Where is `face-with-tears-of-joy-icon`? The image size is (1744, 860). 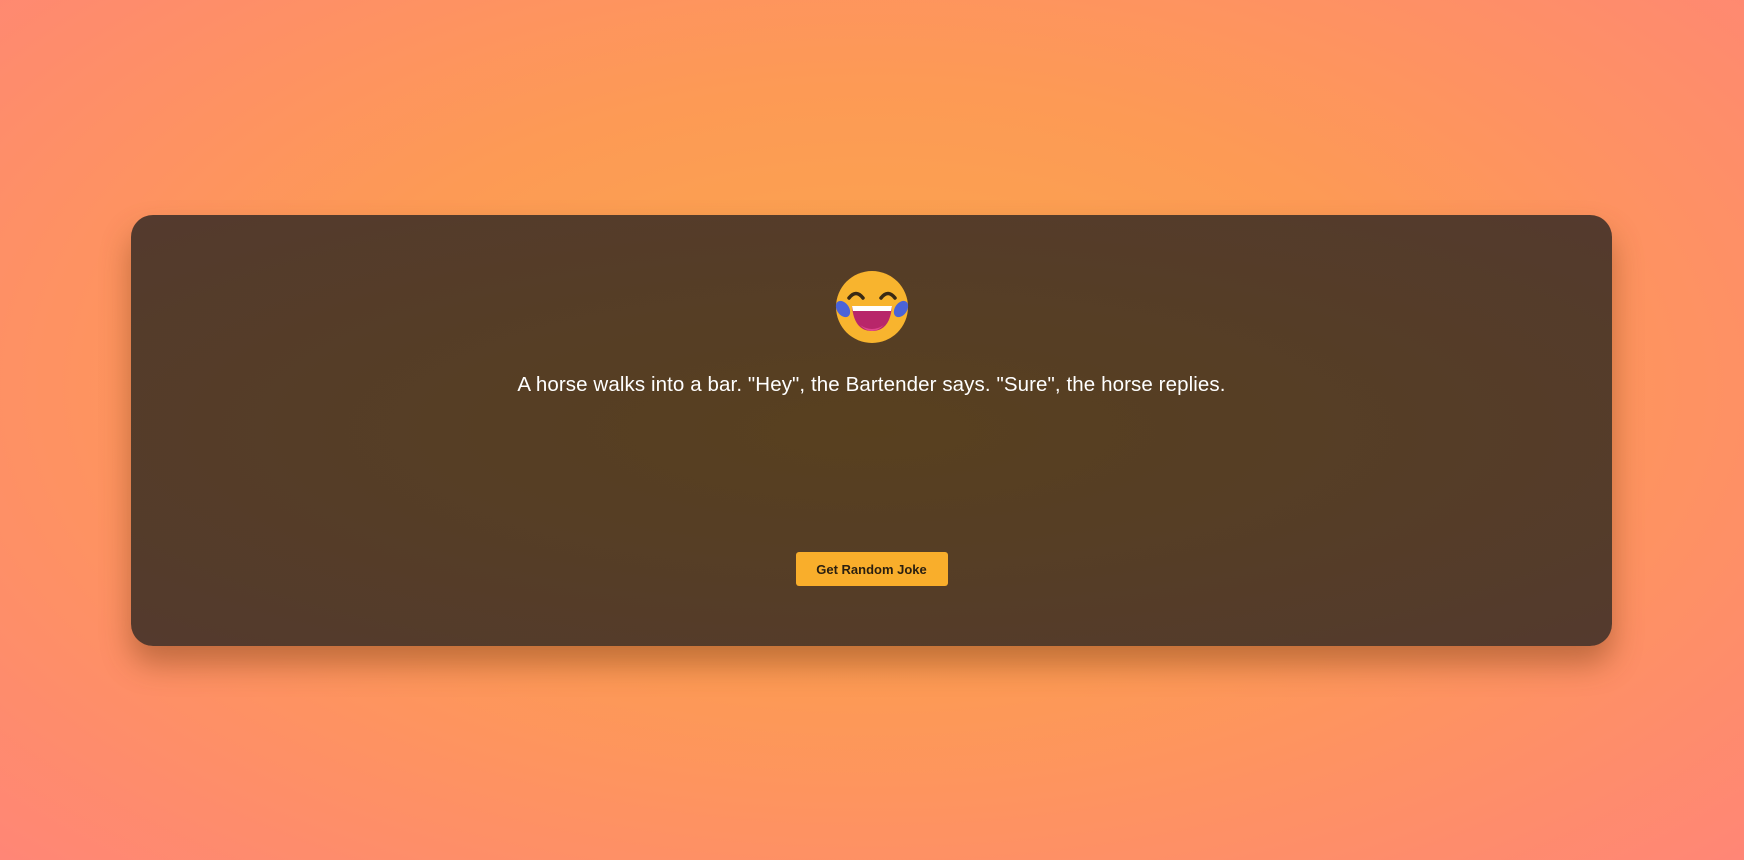 face-with-tears-of-joy-icon is located at coordinates (871, 307).